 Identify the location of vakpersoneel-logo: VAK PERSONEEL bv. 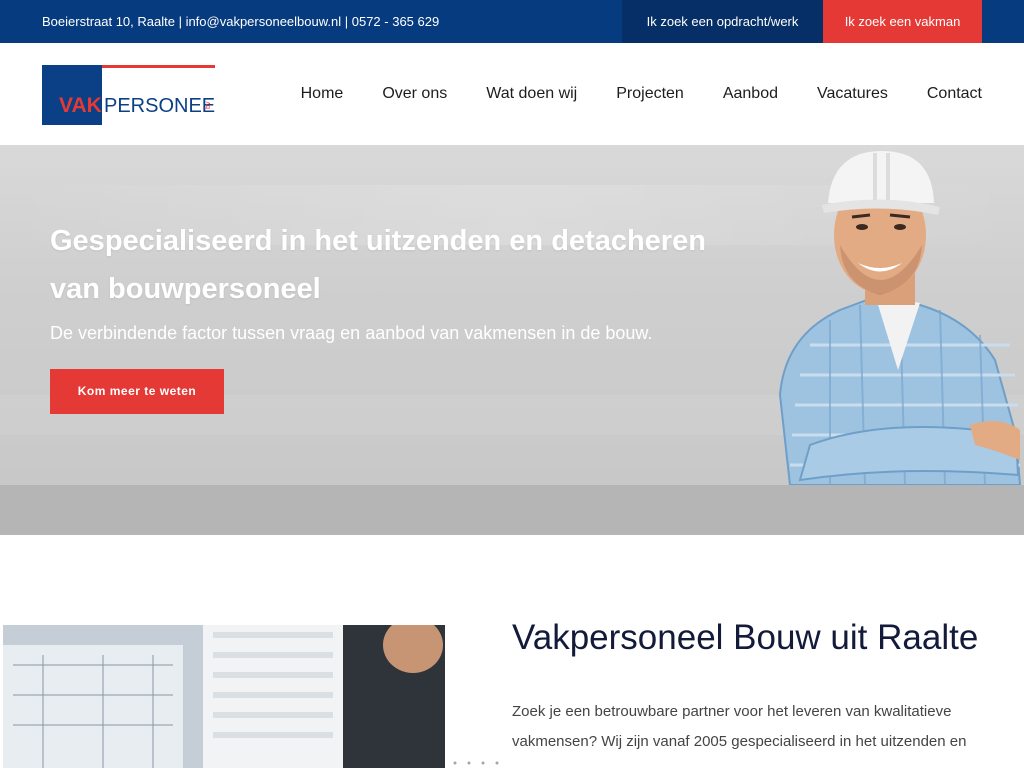
(128, 95).